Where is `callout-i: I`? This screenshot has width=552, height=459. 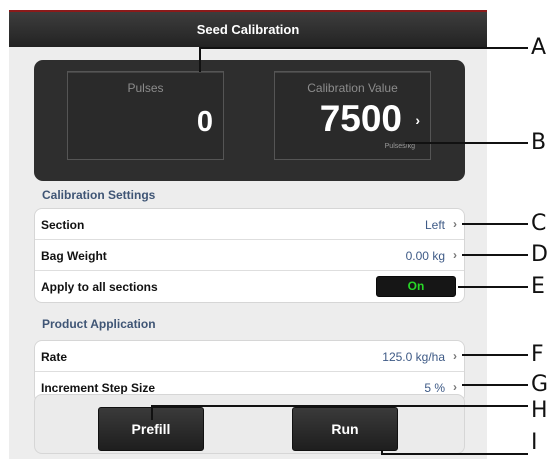
callout-i: I is located at coordinates (534, 442).